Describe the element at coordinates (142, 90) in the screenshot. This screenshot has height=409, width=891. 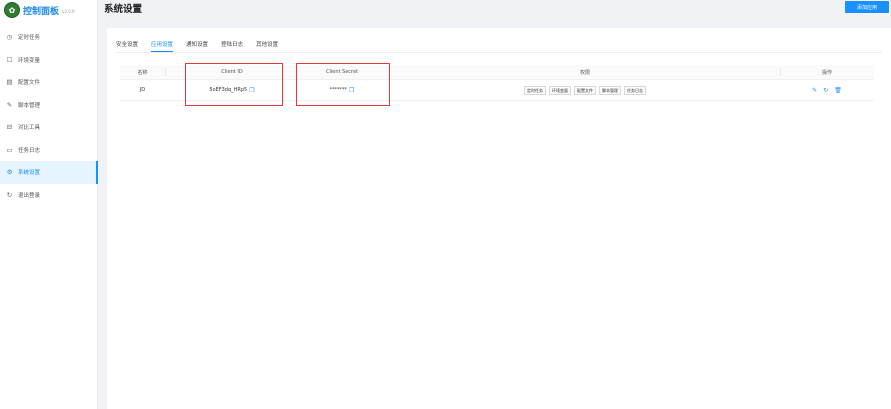
I see `row-name: JD` at that location.